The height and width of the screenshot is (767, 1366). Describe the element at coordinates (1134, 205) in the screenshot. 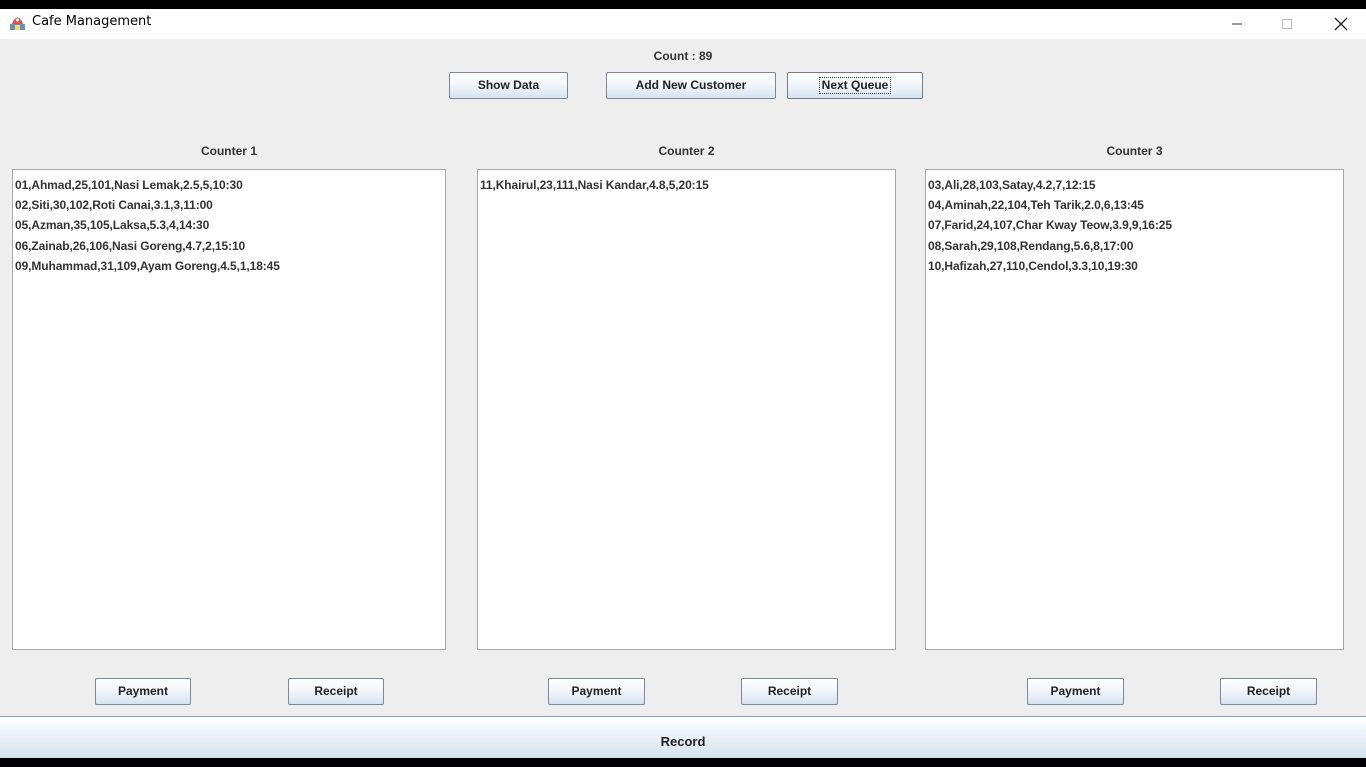

I see `list-item: 04,Aminah,22,104,Teh Tarik,2.0,6,13:45` at that location.